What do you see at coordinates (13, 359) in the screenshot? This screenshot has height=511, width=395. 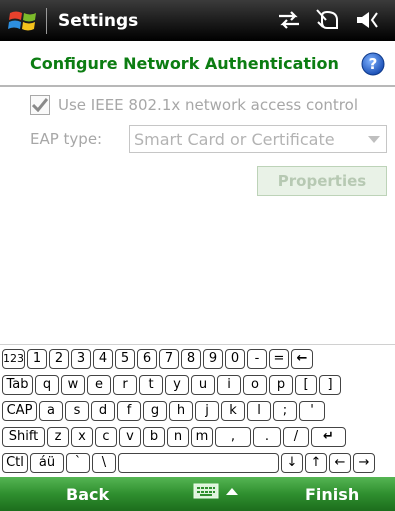 I see `key-123: 123` at bounding box center [13, 359].